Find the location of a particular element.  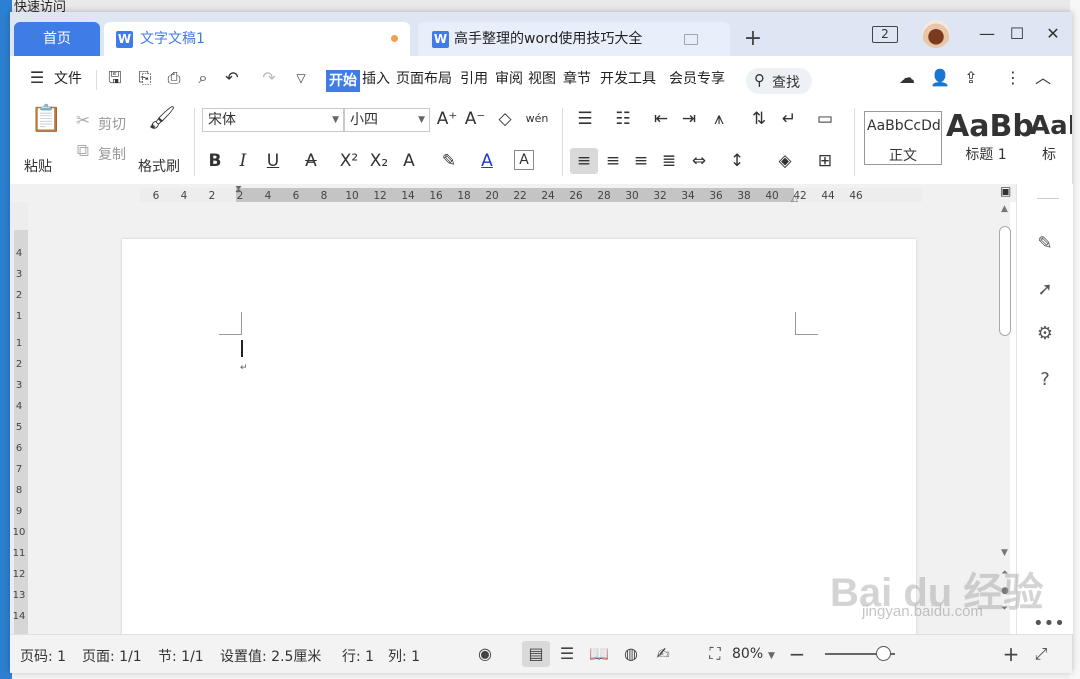

fit-window-icon: ⛶ is located at coordinates (715, 654).